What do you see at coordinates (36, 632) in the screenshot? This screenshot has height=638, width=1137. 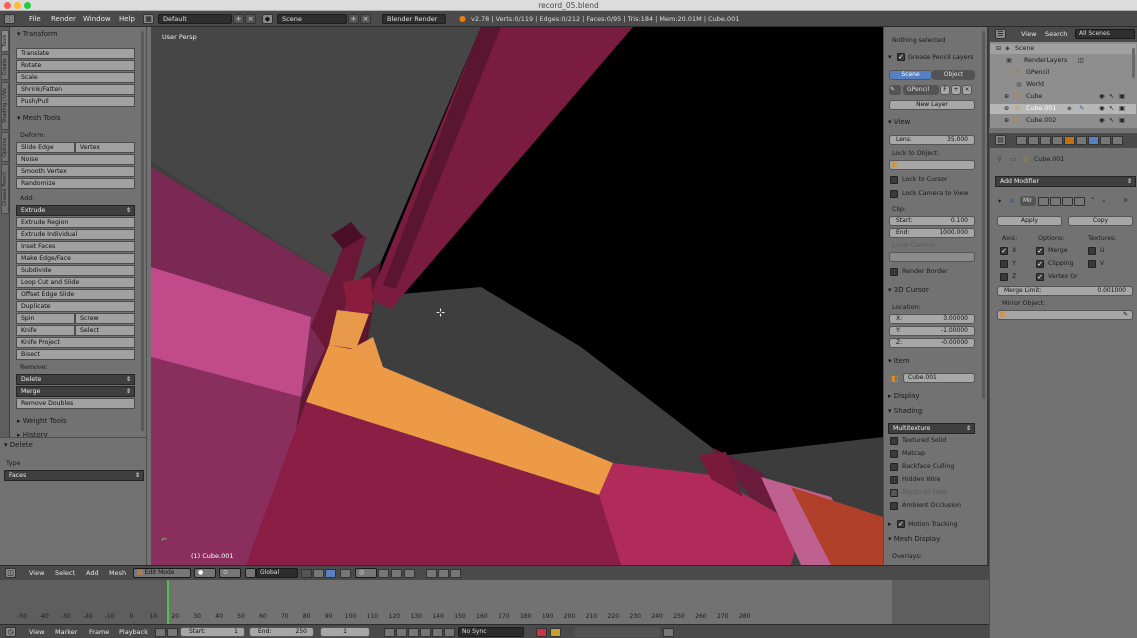 I see `timeline-menu-view: View` at bounding box center [36, 632].